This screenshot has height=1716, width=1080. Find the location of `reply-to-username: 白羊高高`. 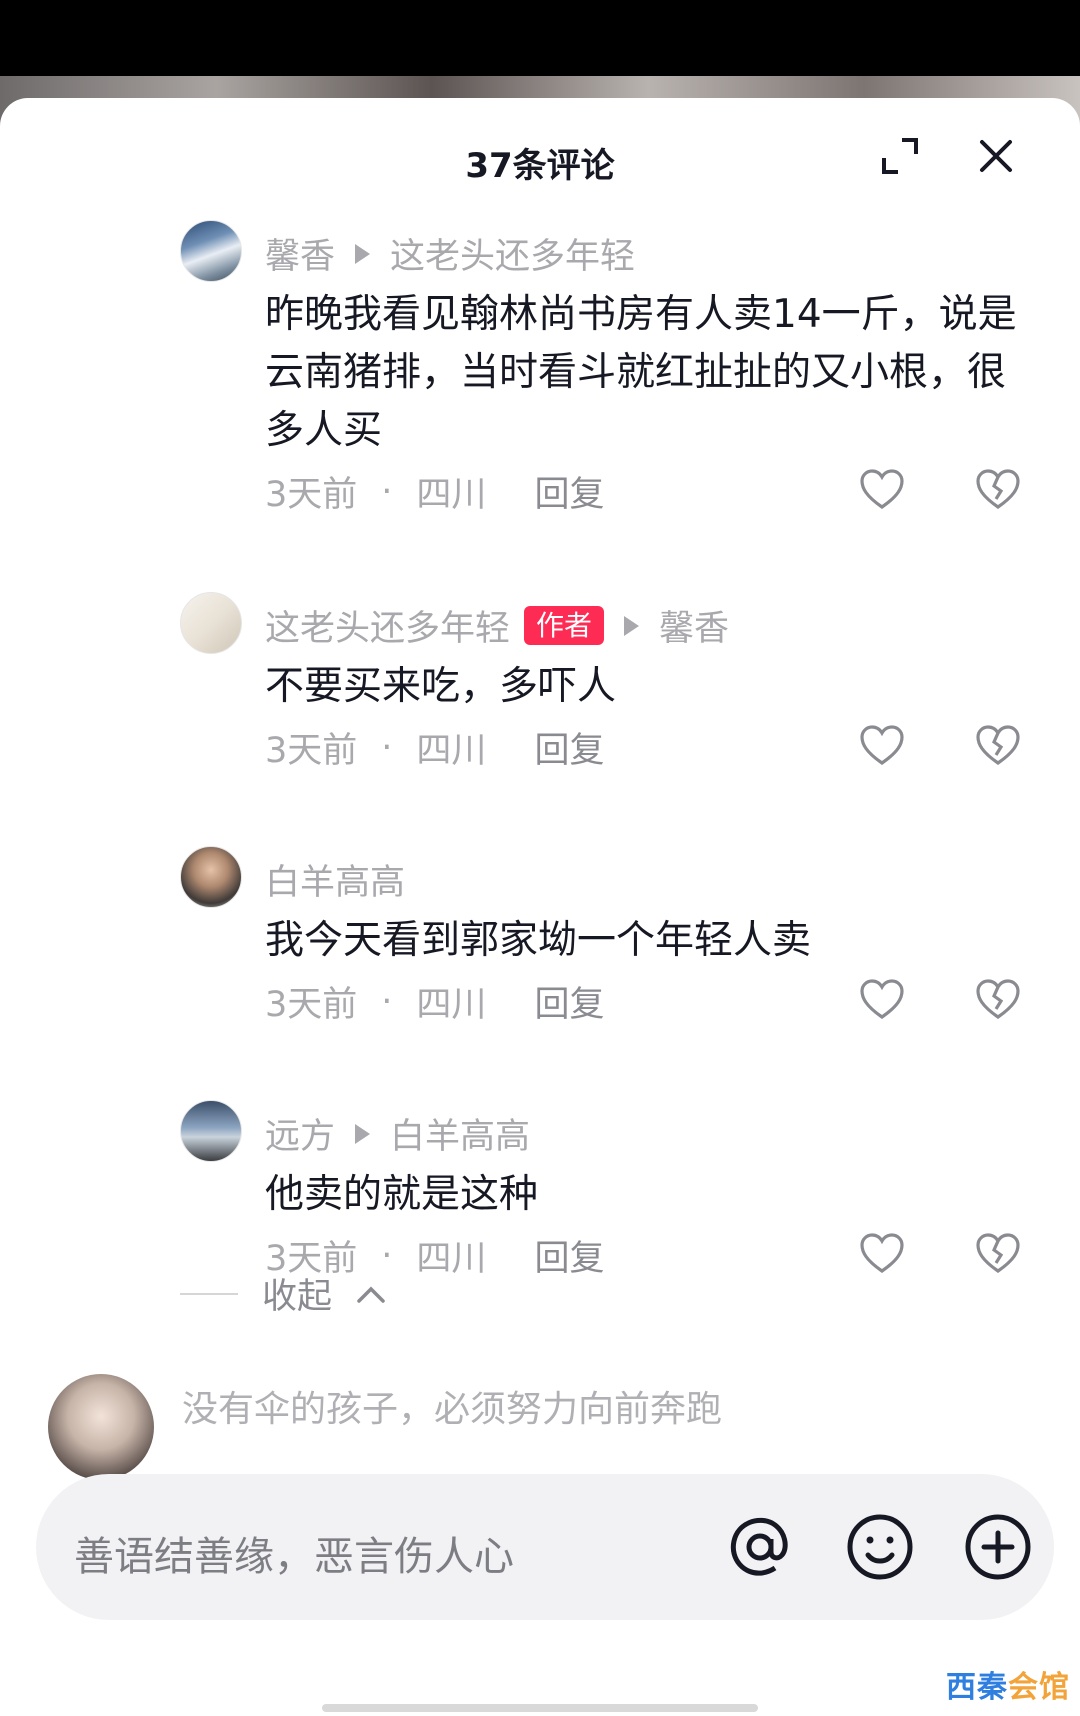

reply-to-username: 白羊高高 is located at coordinates (460, 1133).